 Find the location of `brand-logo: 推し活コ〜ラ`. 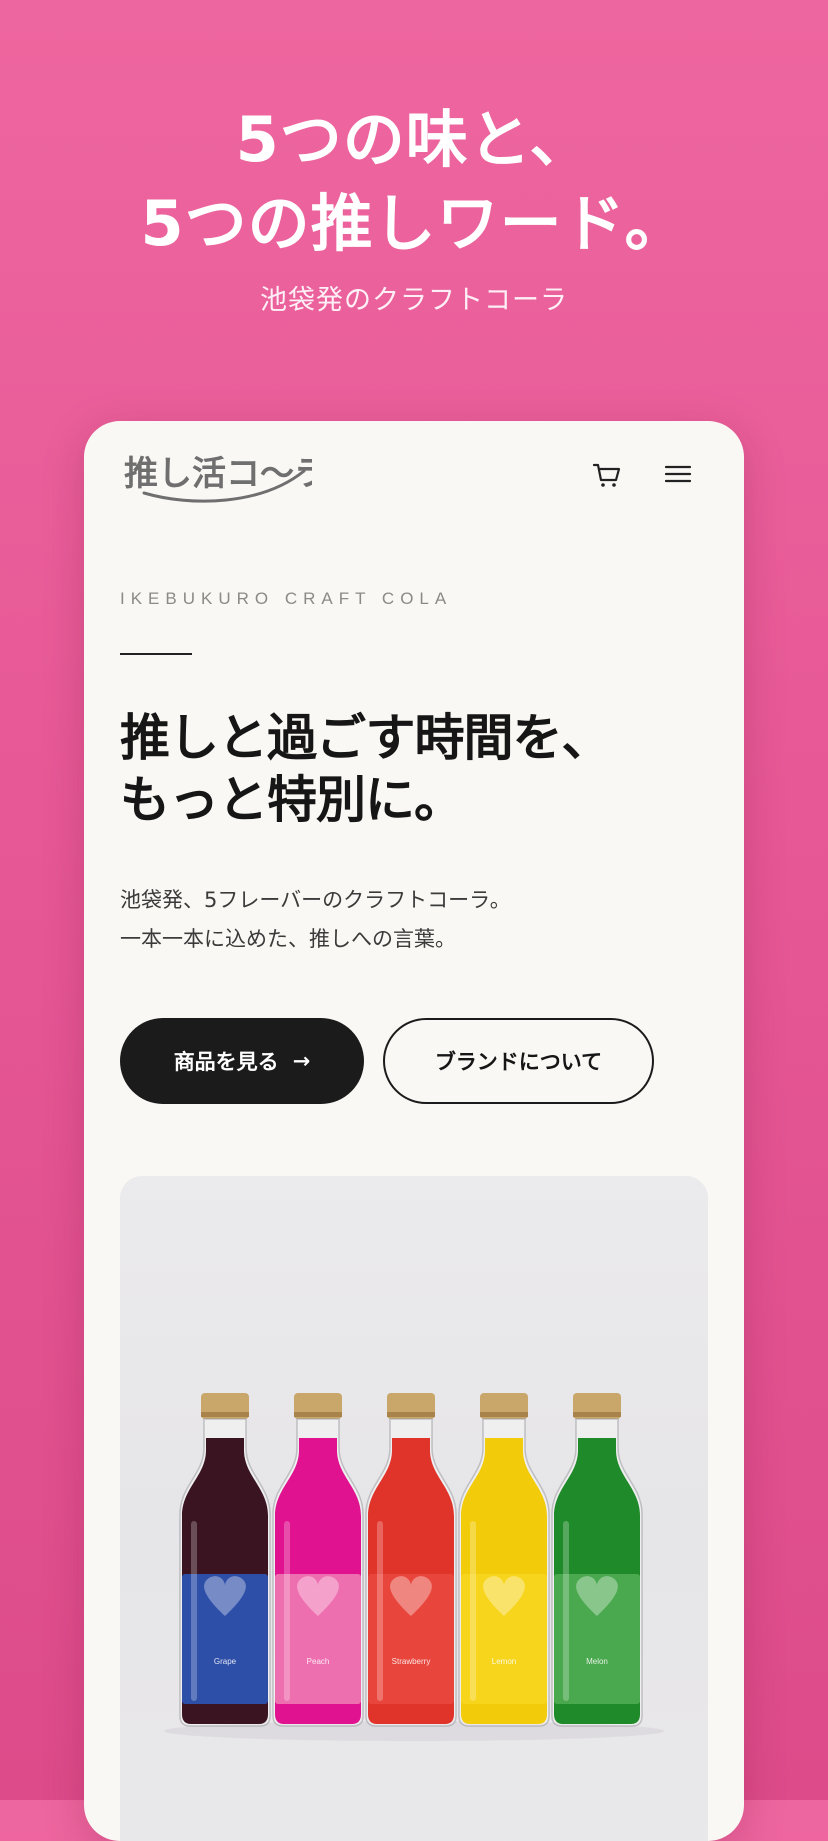

brand-logo: 推し活コ〜ラ is located at coordinates (225, 476).